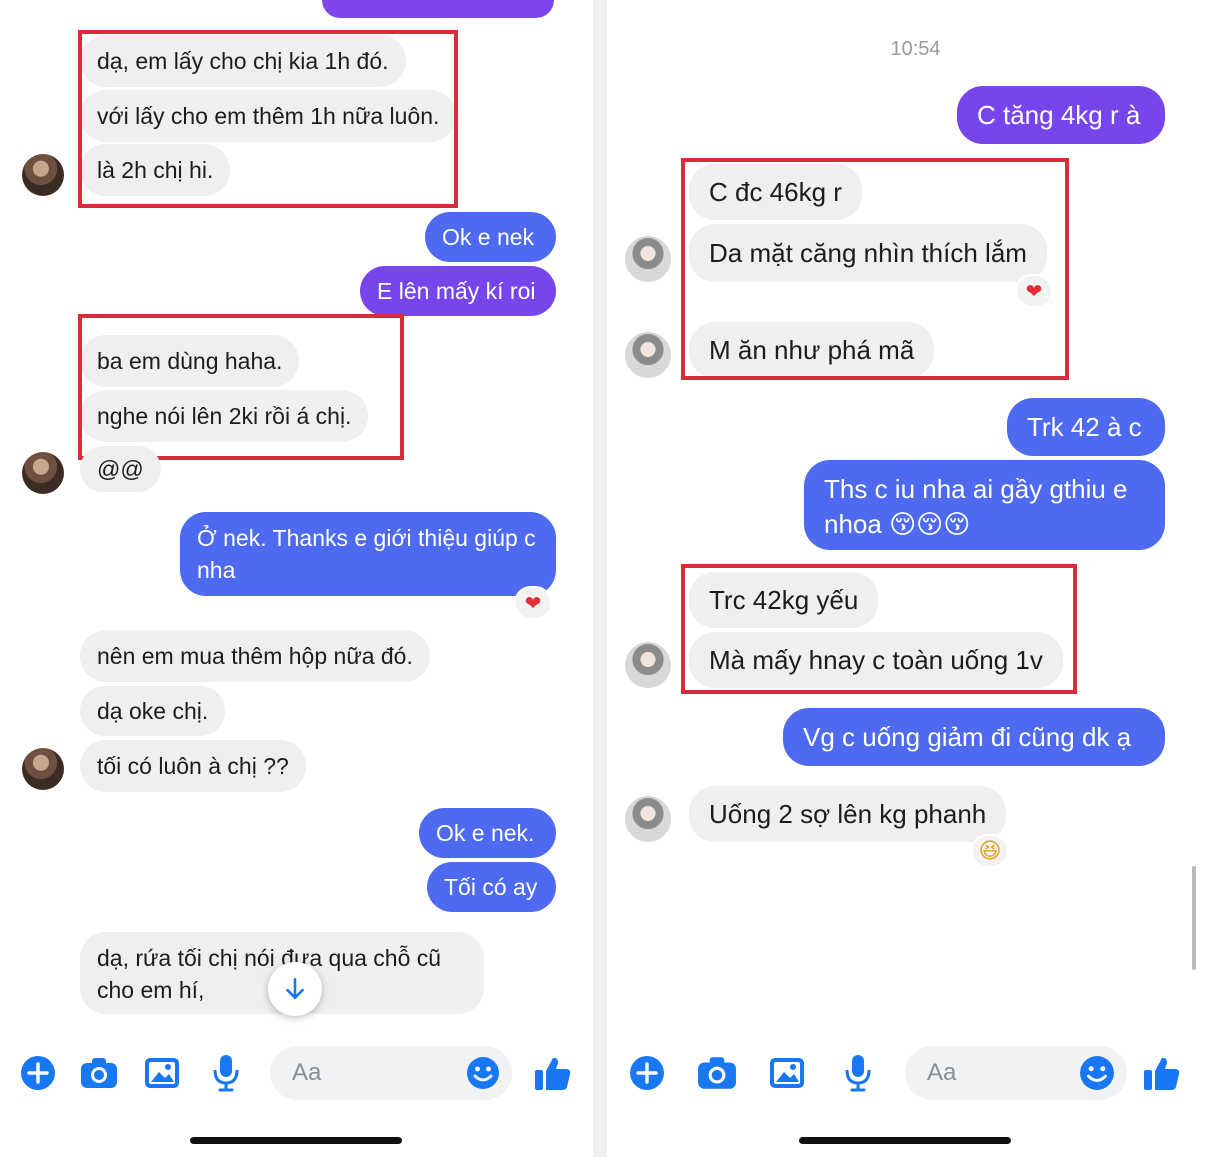 The width and height of the screenshot is (1224, 1157). Describe the element at coordinates (368, 554) in the screenshot. I see `outgoing-message: Ở nek. Thanks e giới thiệu giúp c nha` at that location.